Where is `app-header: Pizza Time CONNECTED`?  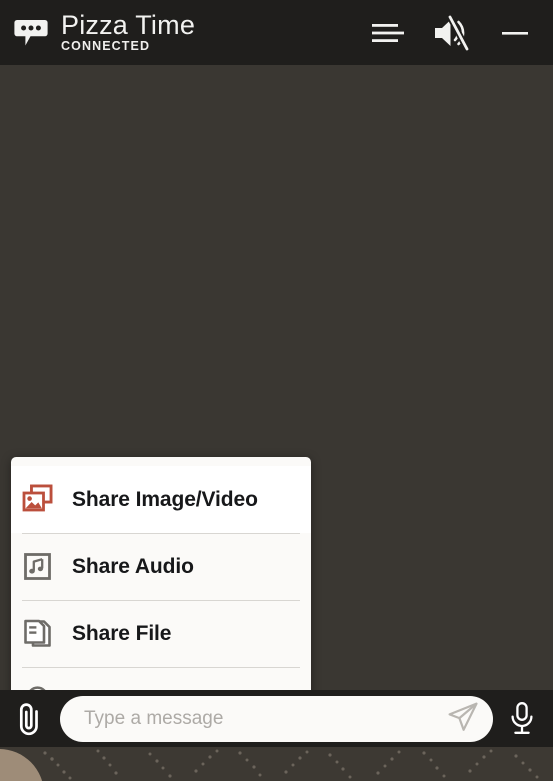 app-header: Pizza Time CONNECTED is located at coordinates (276, 32).